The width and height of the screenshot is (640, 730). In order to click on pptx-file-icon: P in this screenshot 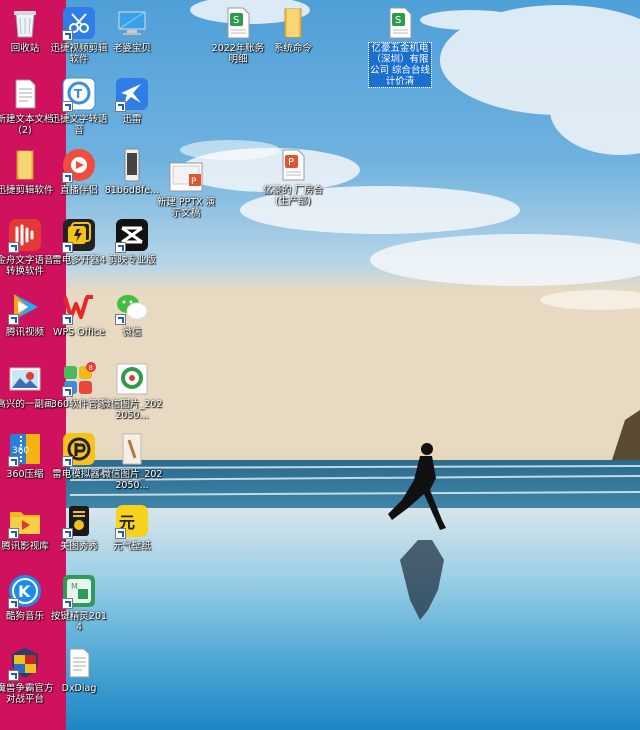, I will do `click(186, 177)`.